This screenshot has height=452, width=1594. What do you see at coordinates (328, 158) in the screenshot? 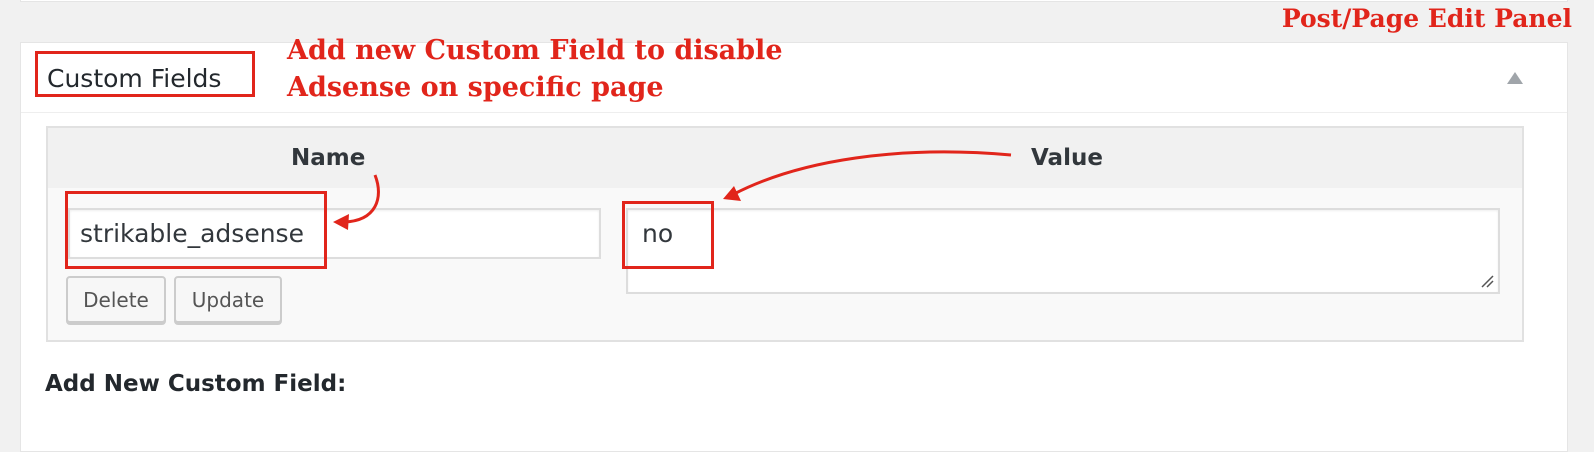
I see `name-column-header: Name` at bounding box center [328, 158].